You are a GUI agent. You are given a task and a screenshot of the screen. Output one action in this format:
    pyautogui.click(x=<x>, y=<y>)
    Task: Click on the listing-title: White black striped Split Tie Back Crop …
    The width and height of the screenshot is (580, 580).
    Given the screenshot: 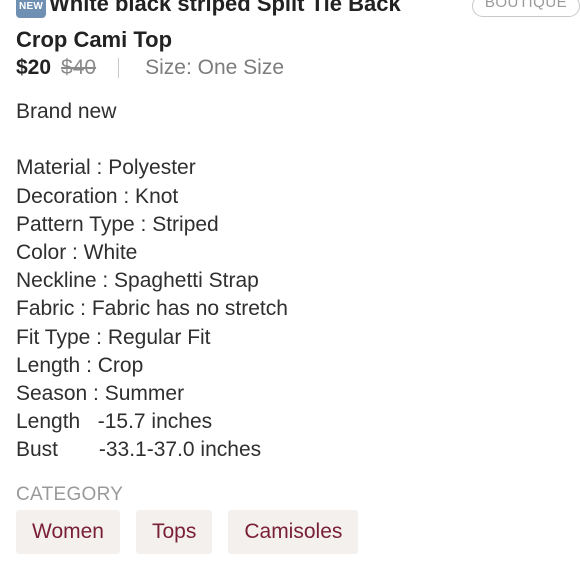 What is the action you would take?
    pyautogui.click(x=208, y=26)
    